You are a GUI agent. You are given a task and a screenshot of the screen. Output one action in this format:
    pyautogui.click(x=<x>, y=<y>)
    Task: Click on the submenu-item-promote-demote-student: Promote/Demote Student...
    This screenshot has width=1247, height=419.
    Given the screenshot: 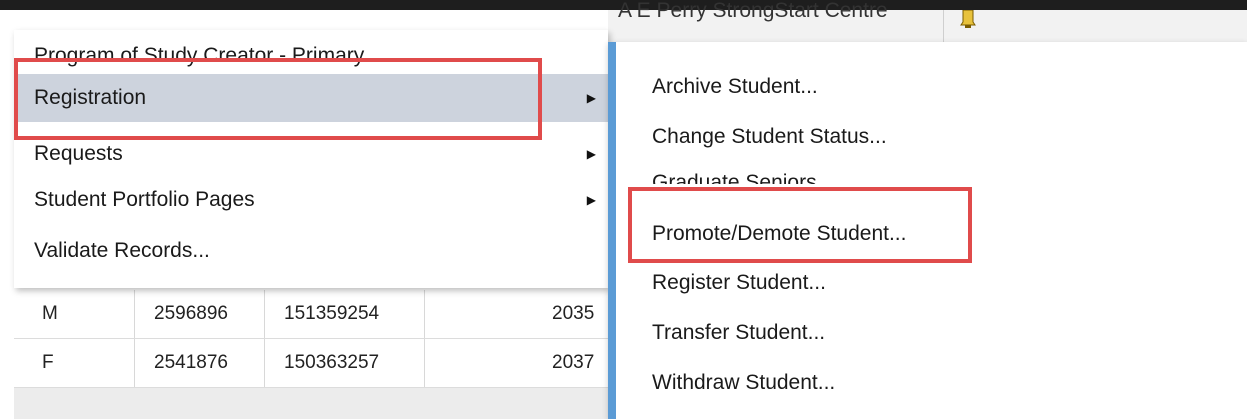 What is the action you would take?
    pyautogui.click(x=931, y=234)
    